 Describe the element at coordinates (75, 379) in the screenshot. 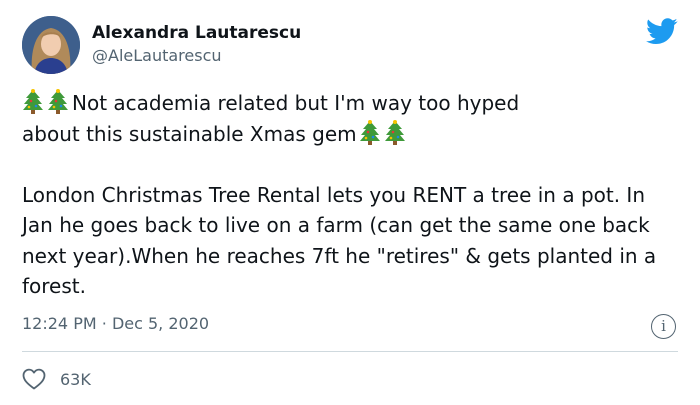

I see `like-count: 63K` at that location.